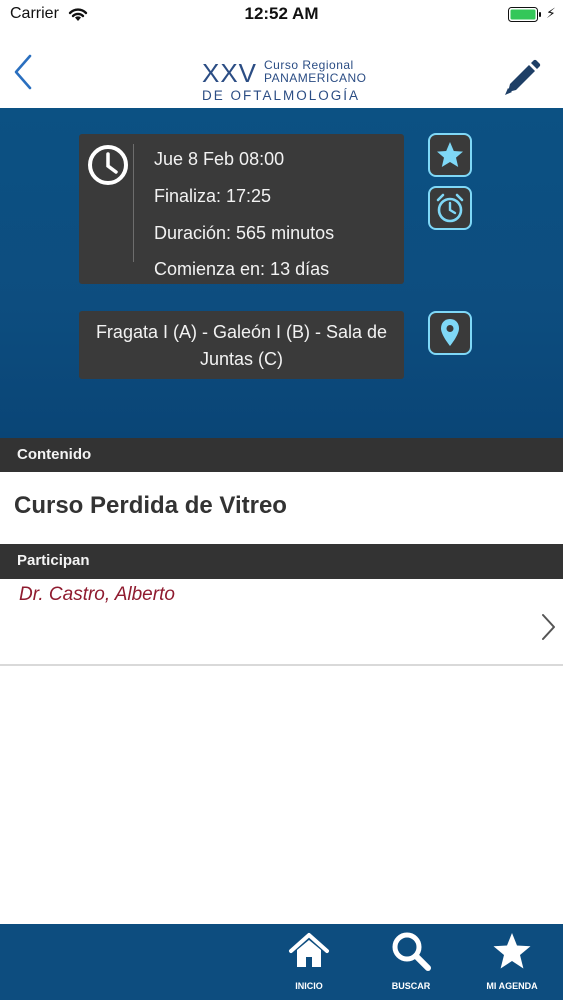 The width and height of the screenshot is (563, 1000). Describe the element at coordinates (230, 73) in the screenshot. I see `logo-roman-numeral: XXV` at that location.